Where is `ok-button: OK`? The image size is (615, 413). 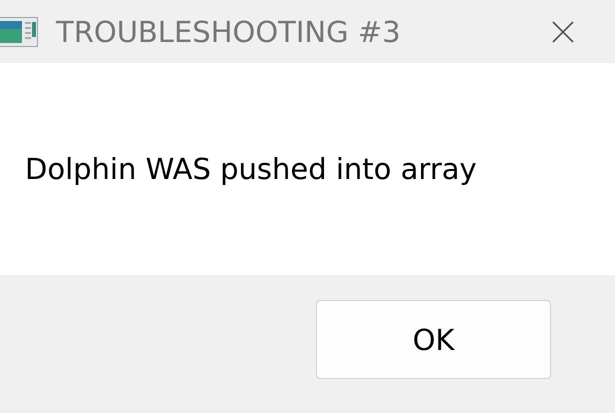 ok-button: OK is located at coordinates (433, 339).